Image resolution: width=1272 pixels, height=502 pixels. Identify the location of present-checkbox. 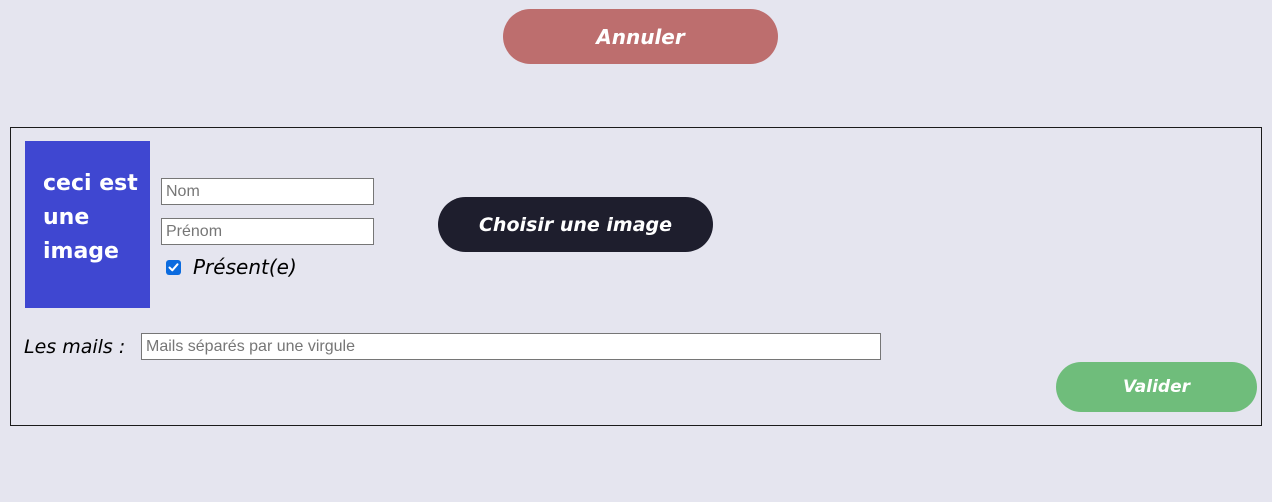
(173, 267).